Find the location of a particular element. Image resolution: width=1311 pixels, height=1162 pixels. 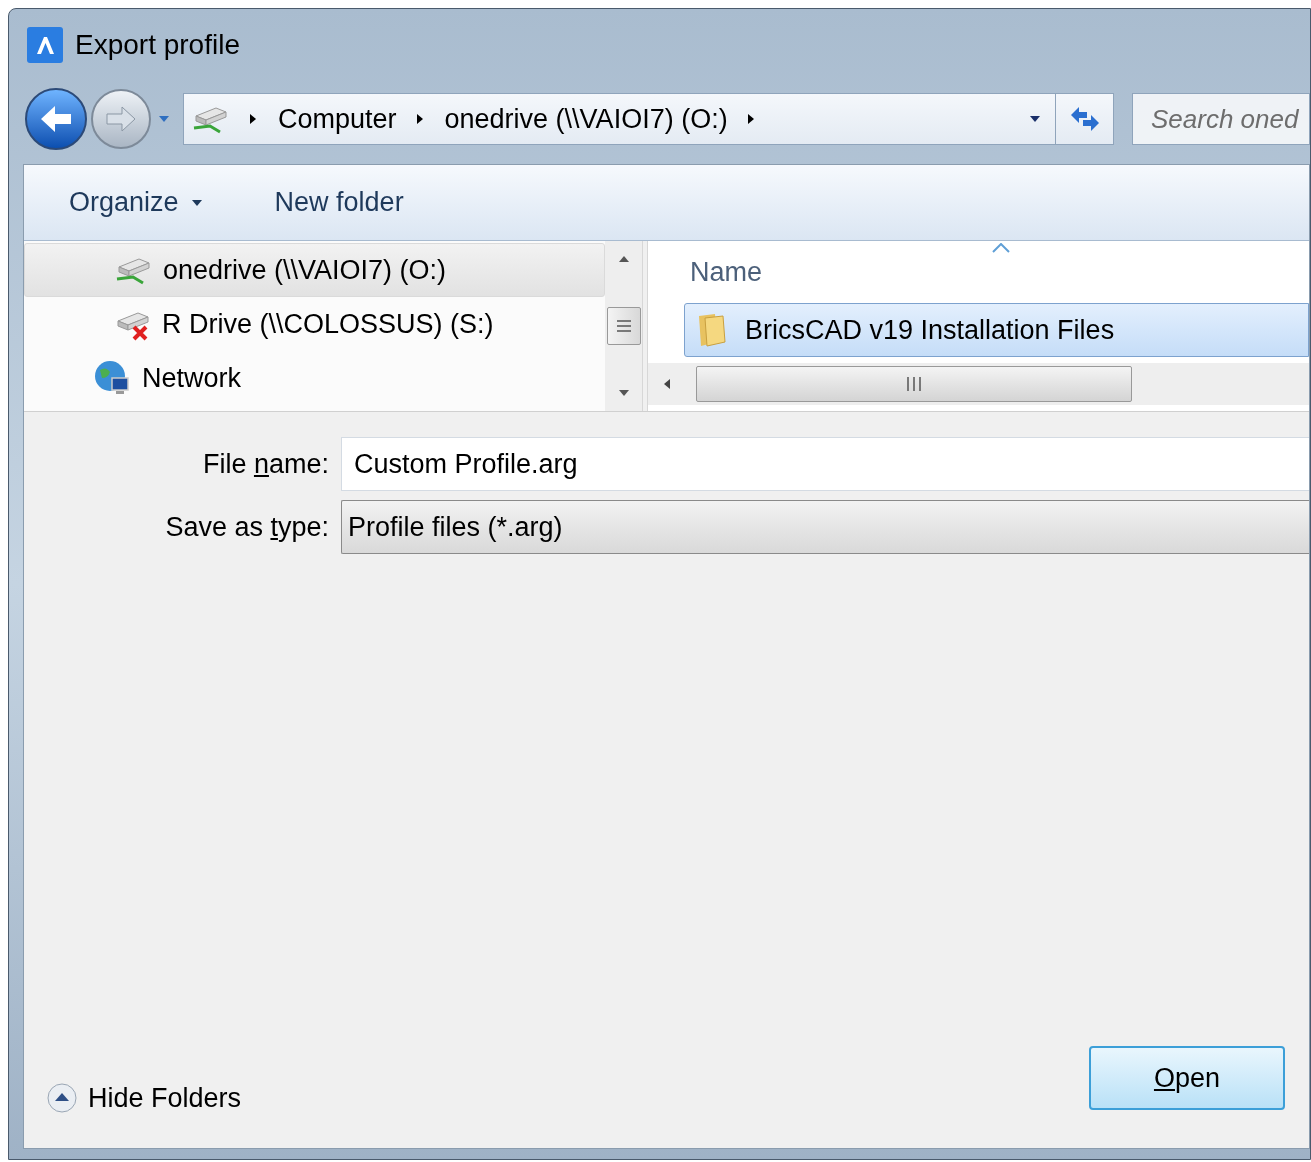

field-value: Custom Profile.arg is located at coordinates (466, 464).